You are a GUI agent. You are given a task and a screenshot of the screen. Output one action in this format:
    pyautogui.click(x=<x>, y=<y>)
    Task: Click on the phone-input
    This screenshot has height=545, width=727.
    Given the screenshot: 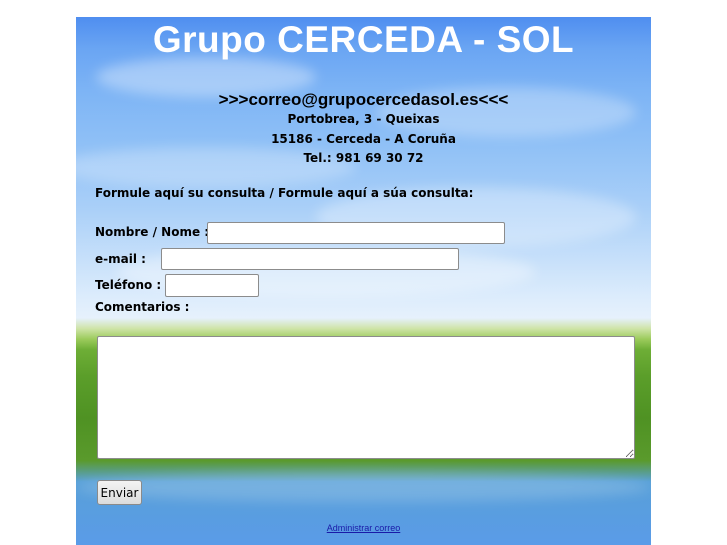 What is the action you would take?
    pyautogui.click(x=212, y=285)
    